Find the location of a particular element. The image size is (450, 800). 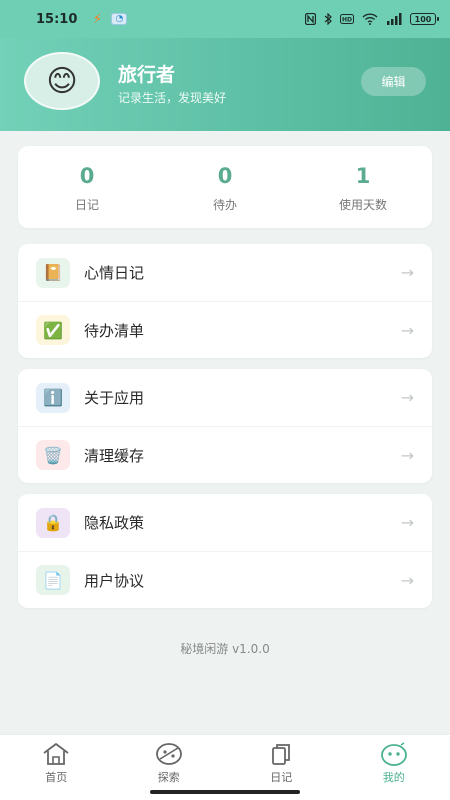

menu-group-records: 📔 心情日记 → ✅ 待办清单 → is located at coordinates (225, 301).